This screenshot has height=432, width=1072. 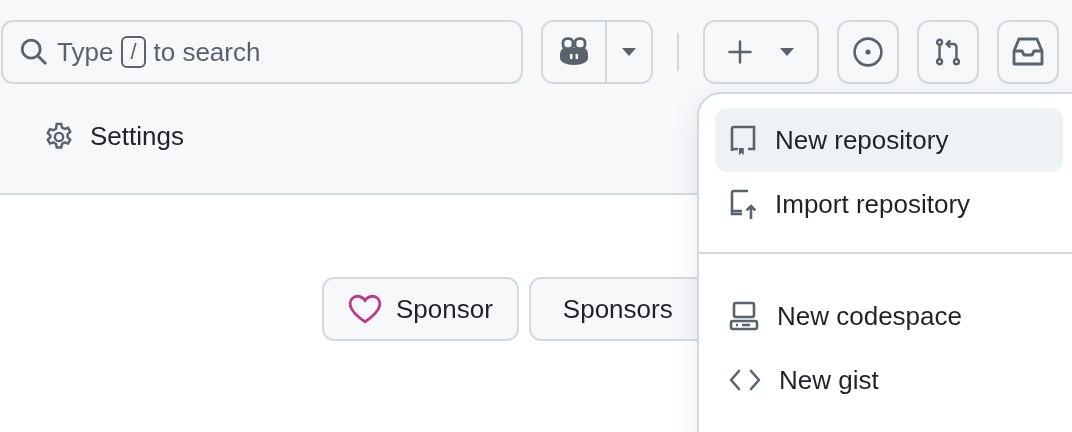 What do you see at coordinates (869, 316) in the screenshot?
I see `menu-item-label: New codespace` at bounding box center [869, 316].